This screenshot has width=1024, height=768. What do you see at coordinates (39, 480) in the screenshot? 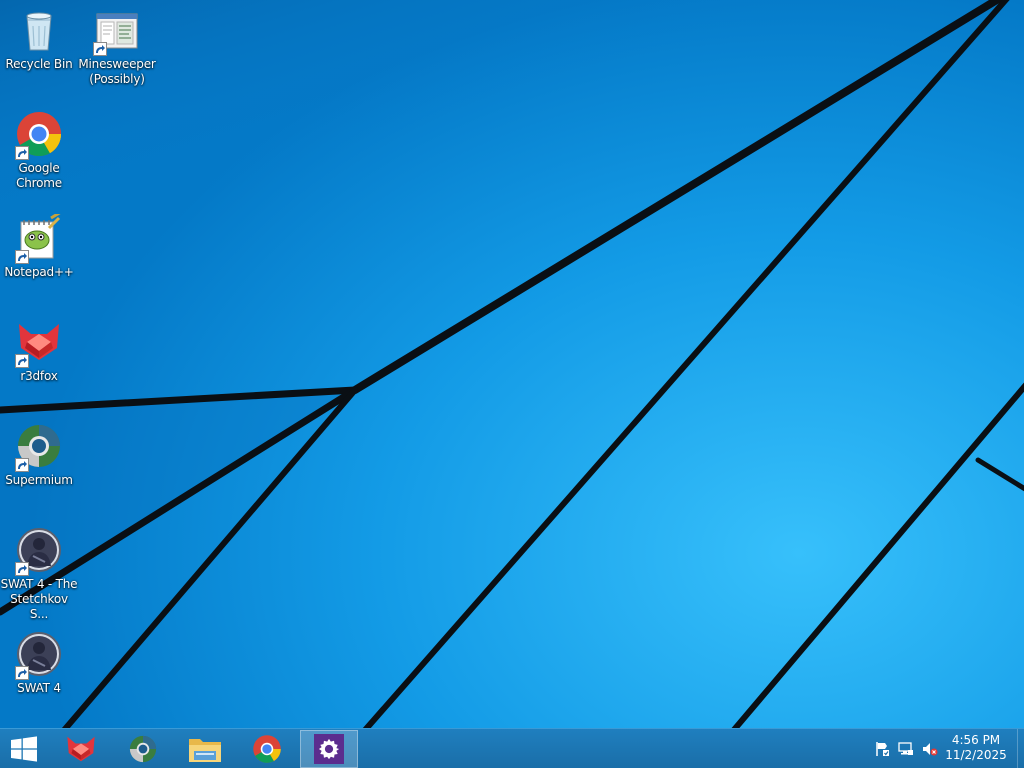
I see `desktop-icon-label: Supermium` at bounding box center [39, 480].